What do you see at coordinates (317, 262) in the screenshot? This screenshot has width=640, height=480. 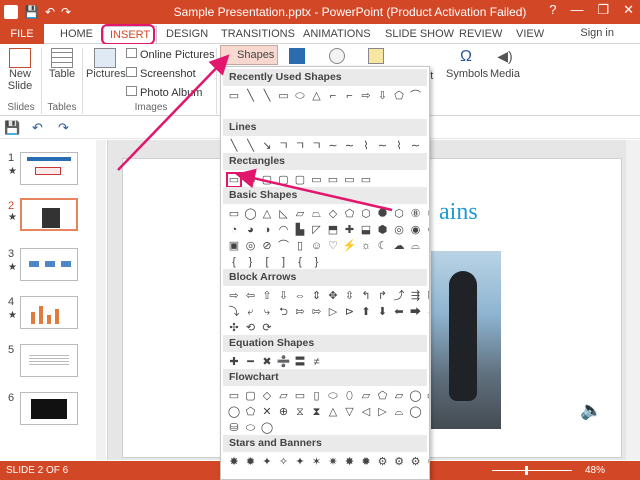 I see `shape-option: }` at bounding box center [317, 262].